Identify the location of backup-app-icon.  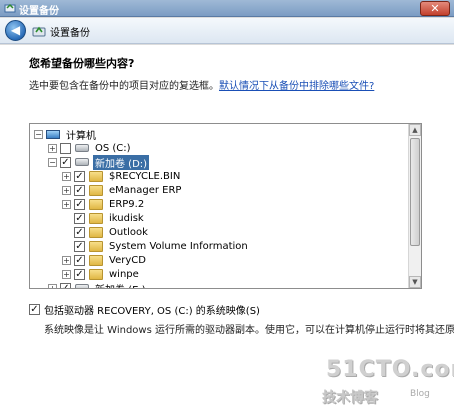
(10, 8).